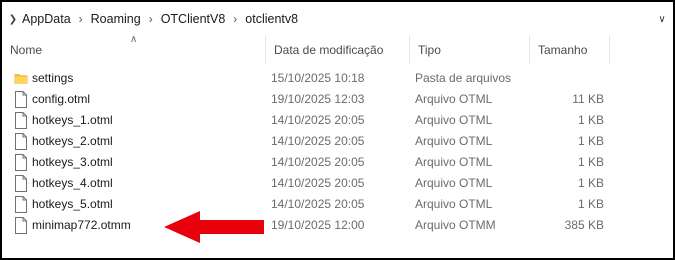  Describe the element at coordinates (72, 120) in the screenshot. I see `file-name: hotkeys_1.otml` at that location.